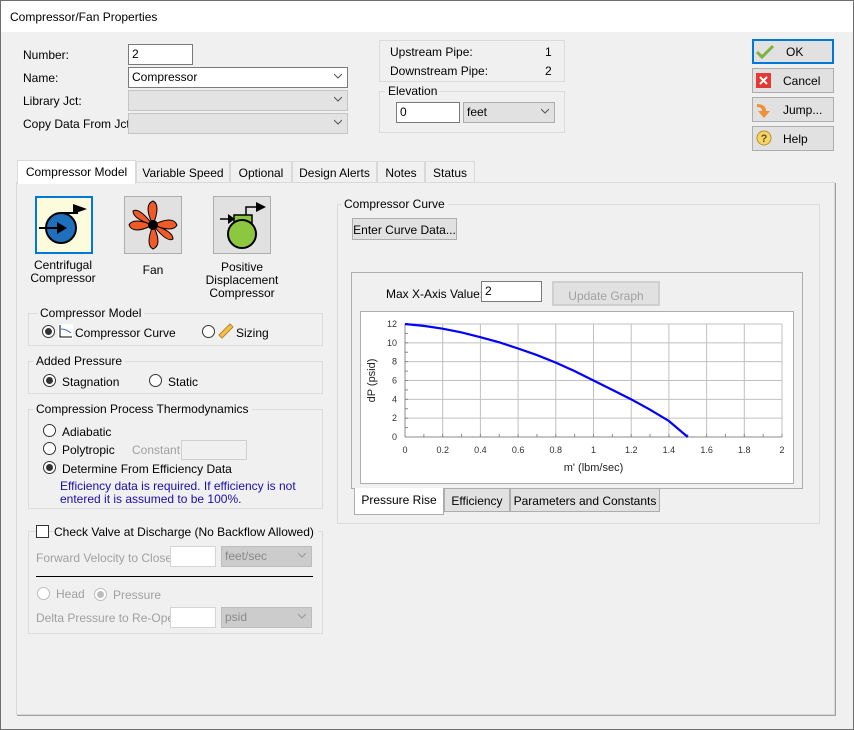  I want to click on compressor-curve-title: Compressor Curve, so click(394, 204).